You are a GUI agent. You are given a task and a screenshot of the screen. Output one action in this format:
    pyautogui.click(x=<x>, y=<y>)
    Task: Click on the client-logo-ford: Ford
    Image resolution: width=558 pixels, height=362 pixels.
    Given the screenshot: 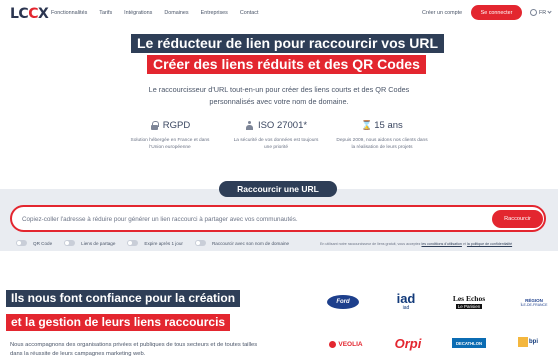 What is the action you would take?
    pyautogui.click(x=343, y=302)
    